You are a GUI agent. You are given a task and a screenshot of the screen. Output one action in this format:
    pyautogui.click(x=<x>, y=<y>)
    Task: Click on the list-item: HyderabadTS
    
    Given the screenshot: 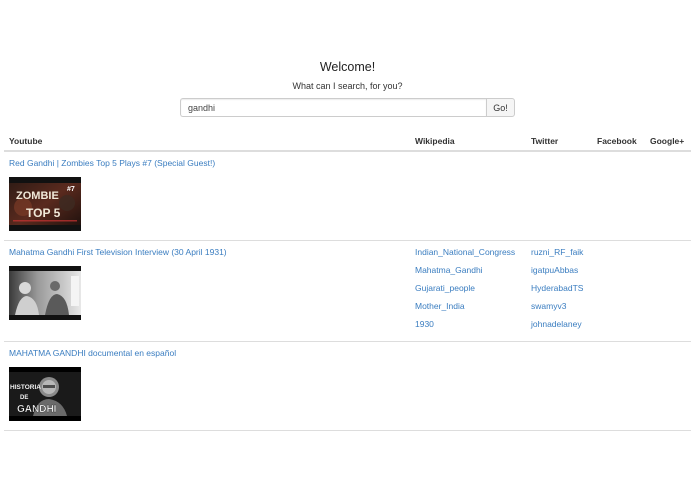 What is the action you would take?
    pyautogui.click(x=559, y=292)
    